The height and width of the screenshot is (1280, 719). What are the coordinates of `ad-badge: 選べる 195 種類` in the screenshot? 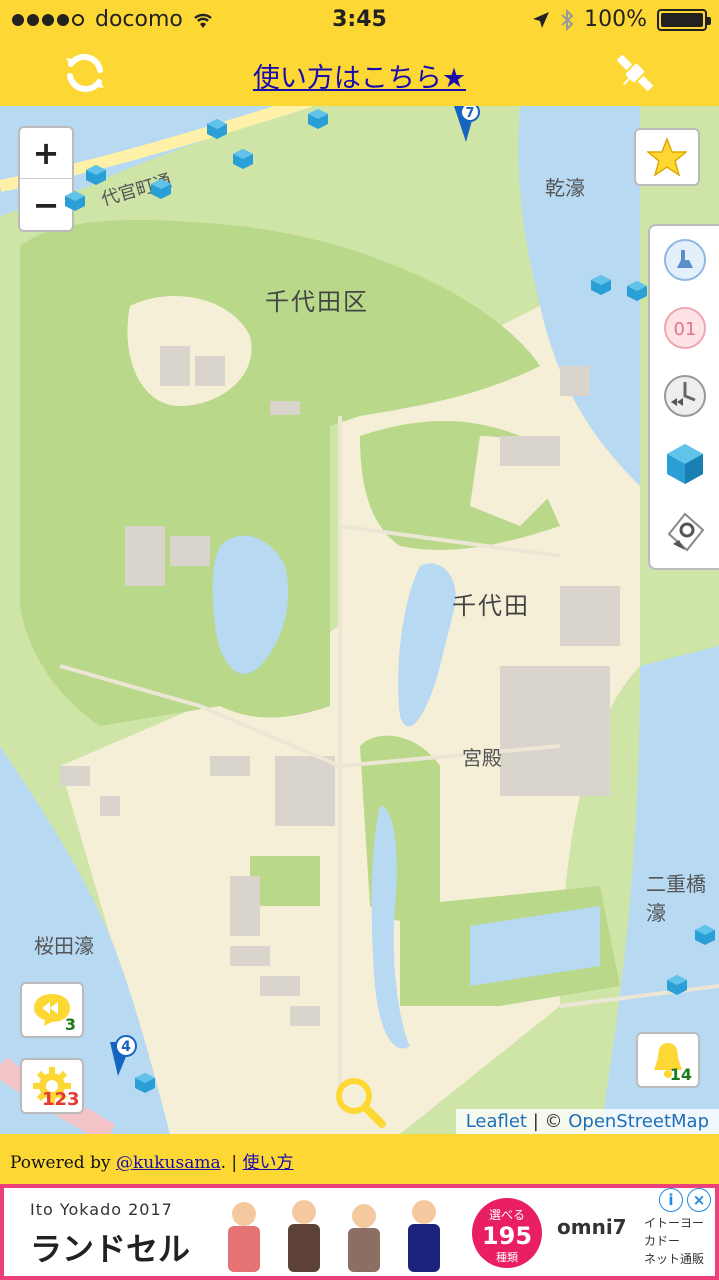 It's located at (507, 1233).